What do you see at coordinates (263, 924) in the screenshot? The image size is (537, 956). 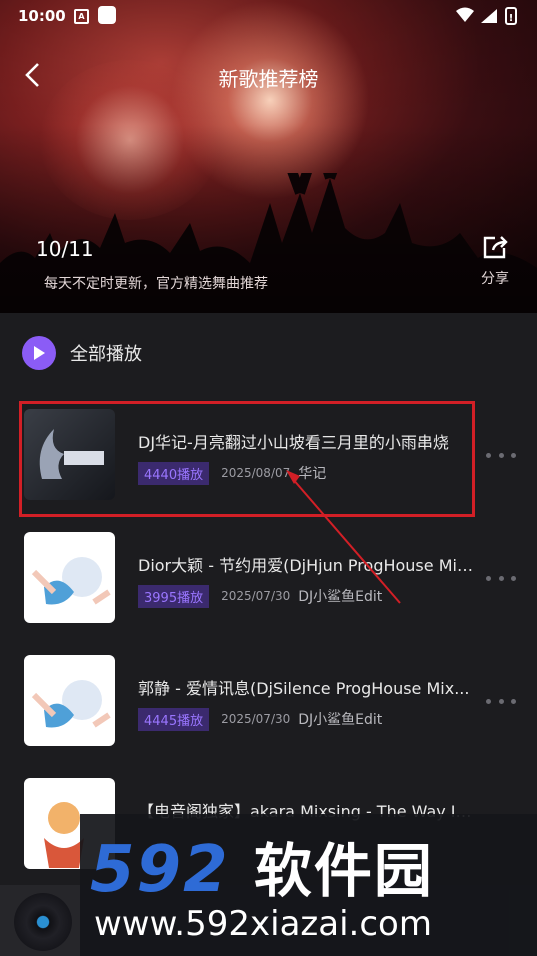 I see `watermark-url: www.592xiazai.com` at bounding box center [263, 924].